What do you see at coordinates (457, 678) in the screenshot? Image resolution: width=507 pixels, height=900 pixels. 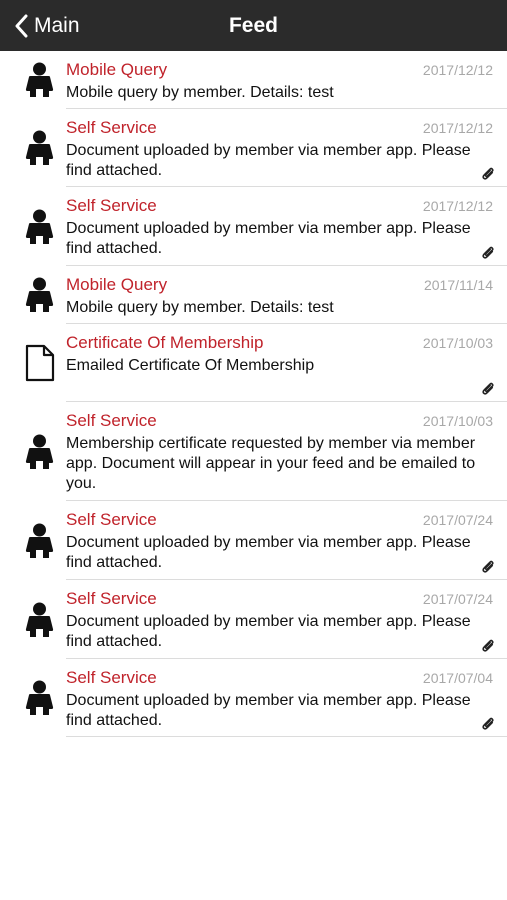 I see `feed-item-date: 2017/07/04` at bounding box center [457, 678].